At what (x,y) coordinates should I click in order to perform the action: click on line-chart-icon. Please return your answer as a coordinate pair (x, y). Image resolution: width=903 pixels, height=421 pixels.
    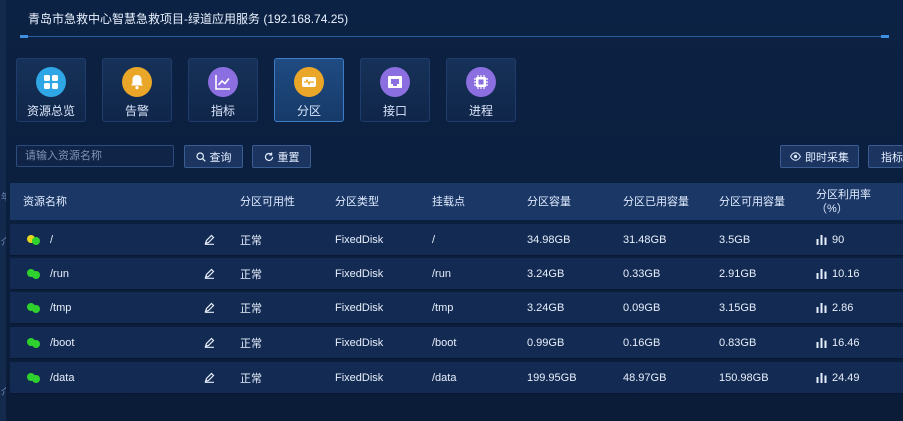
    Looking at the image, I should click on (223, 82).